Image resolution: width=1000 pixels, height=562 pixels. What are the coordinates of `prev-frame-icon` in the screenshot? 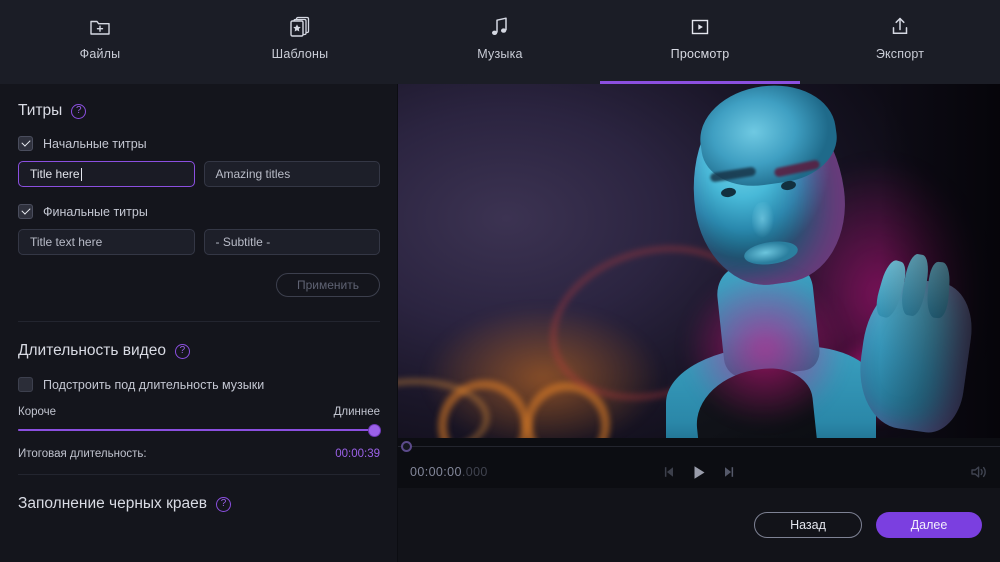 It's located at (670, 472).